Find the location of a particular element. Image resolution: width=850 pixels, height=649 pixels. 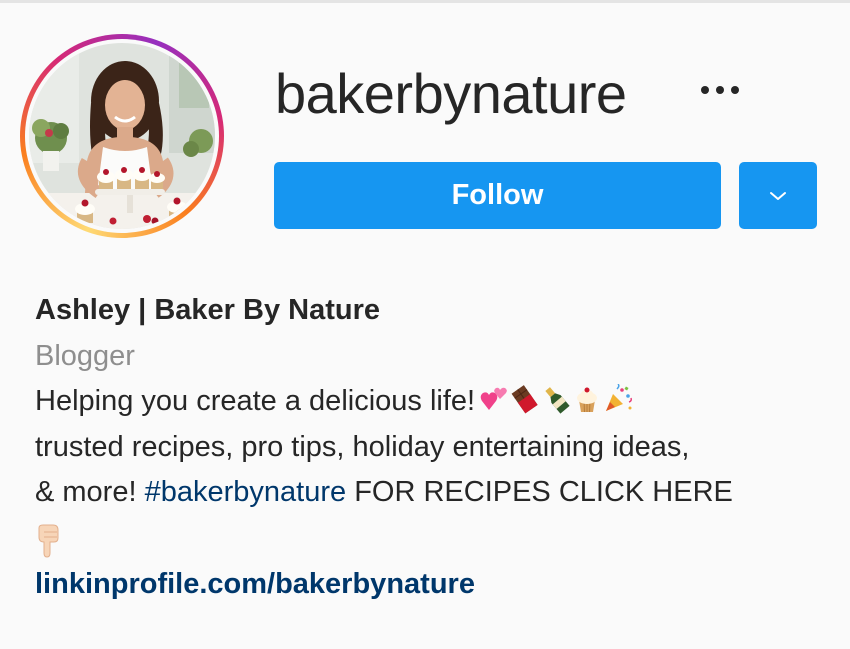

hashtag-link: #bakerbynature is located at coordinates (246, 492).